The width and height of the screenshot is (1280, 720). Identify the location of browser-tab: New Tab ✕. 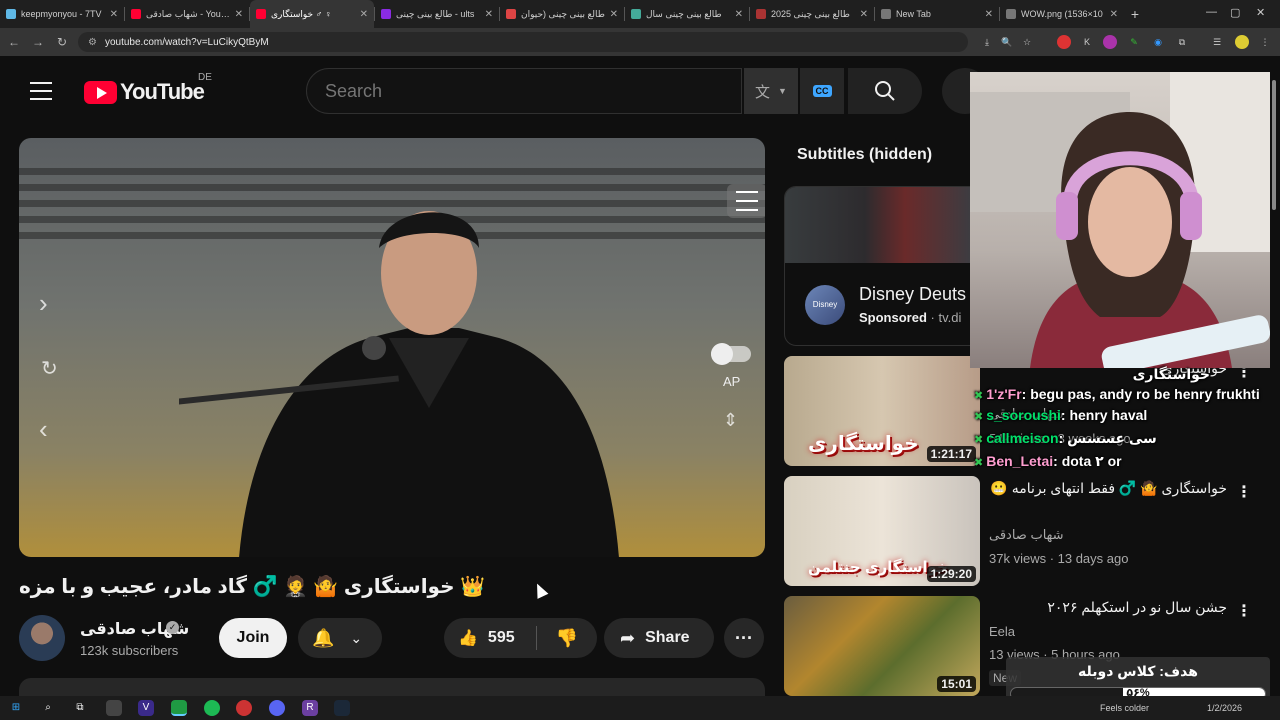
(937, 14).